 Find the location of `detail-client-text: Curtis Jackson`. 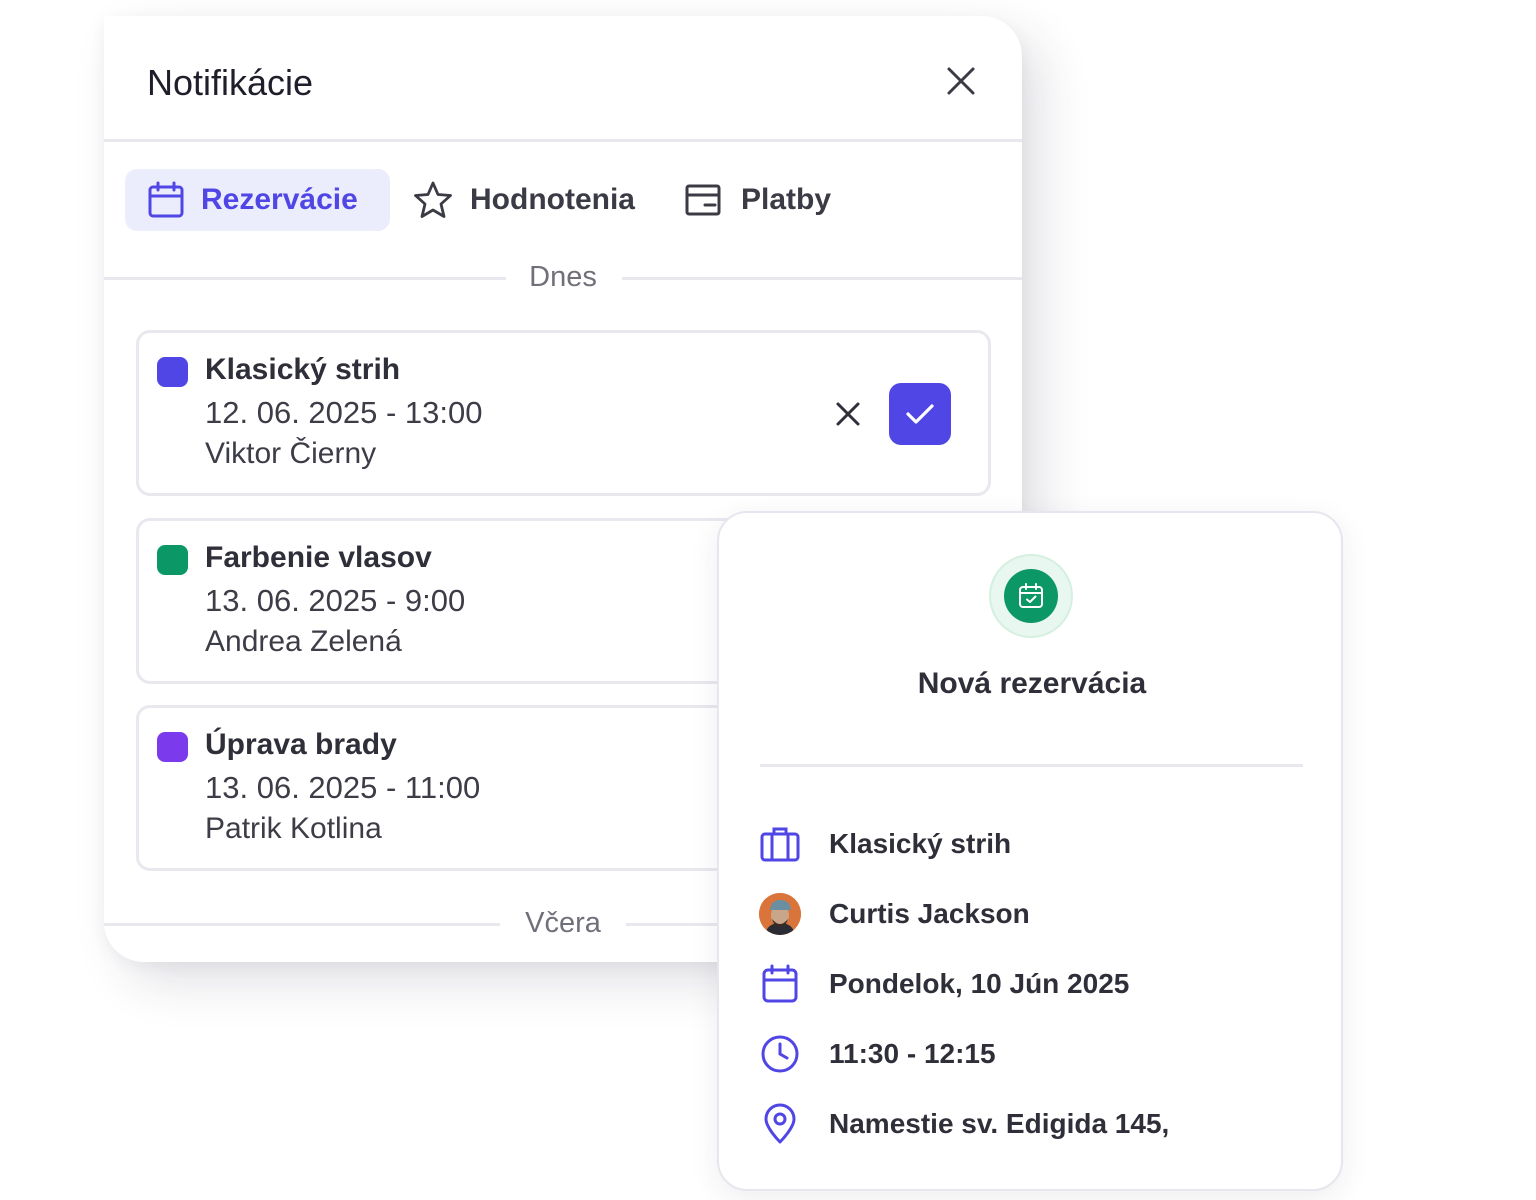

detail-client-text: Curtis Jackson is located at coordinates (929, 913).